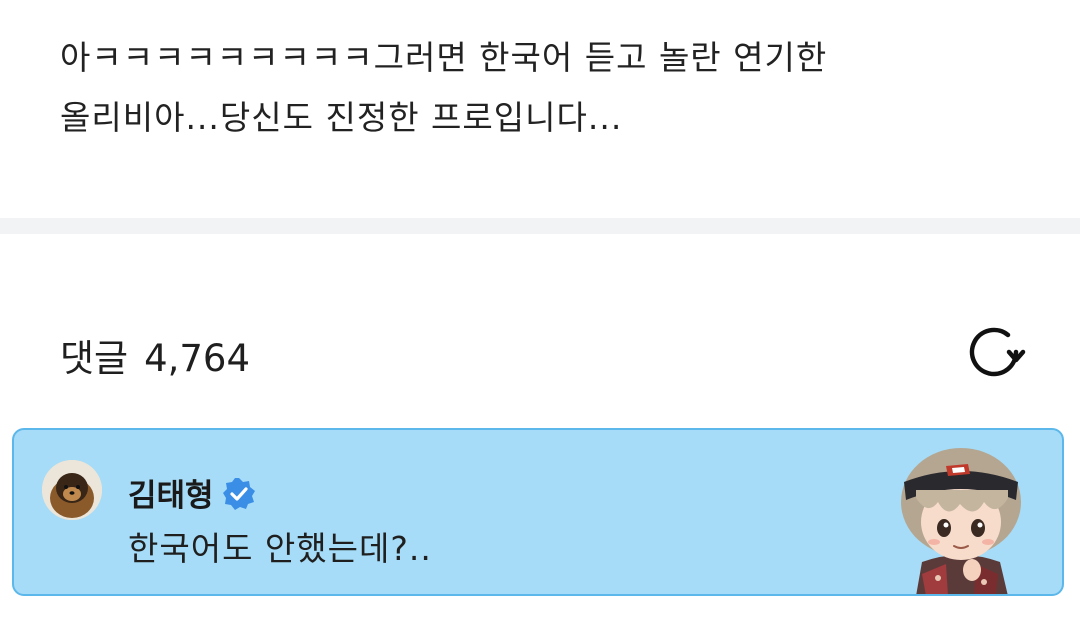 This screenshot has height=617, width=1080. I want to click on character-sticker, so click(961, 521).